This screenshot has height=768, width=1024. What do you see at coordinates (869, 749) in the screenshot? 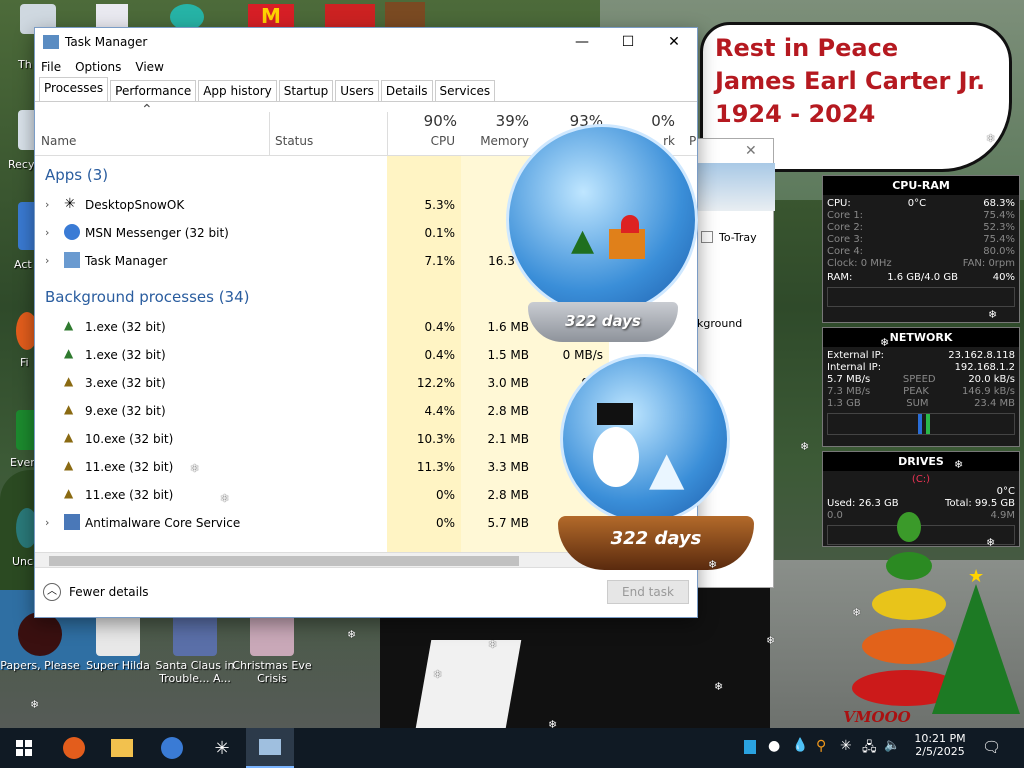
I see `network-icon: 🖧` at bounding box center [869, 749].